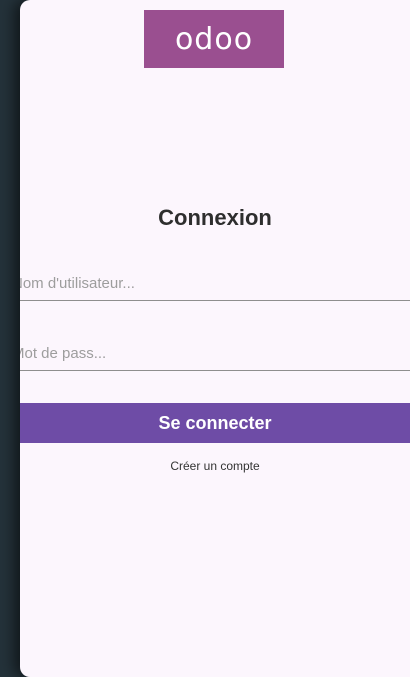  Describe the element at coordinates (215, 423) in the screenshot. I see `login-button: Se connecter` at that location.